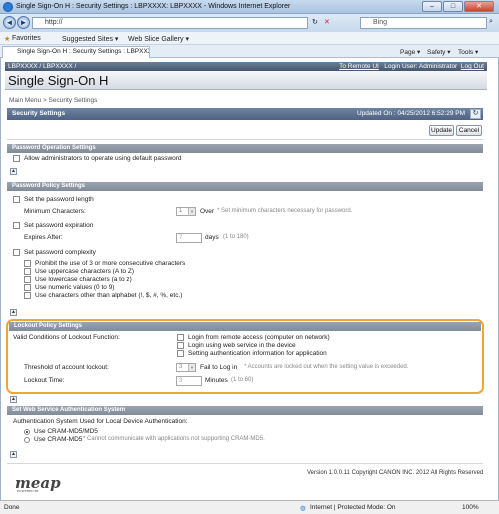 The width and height of the screenshot is (499, 514). Describe the element at coordinates (469, 130) in the screenshot. I see `cancel-button: Cancel` at that location.